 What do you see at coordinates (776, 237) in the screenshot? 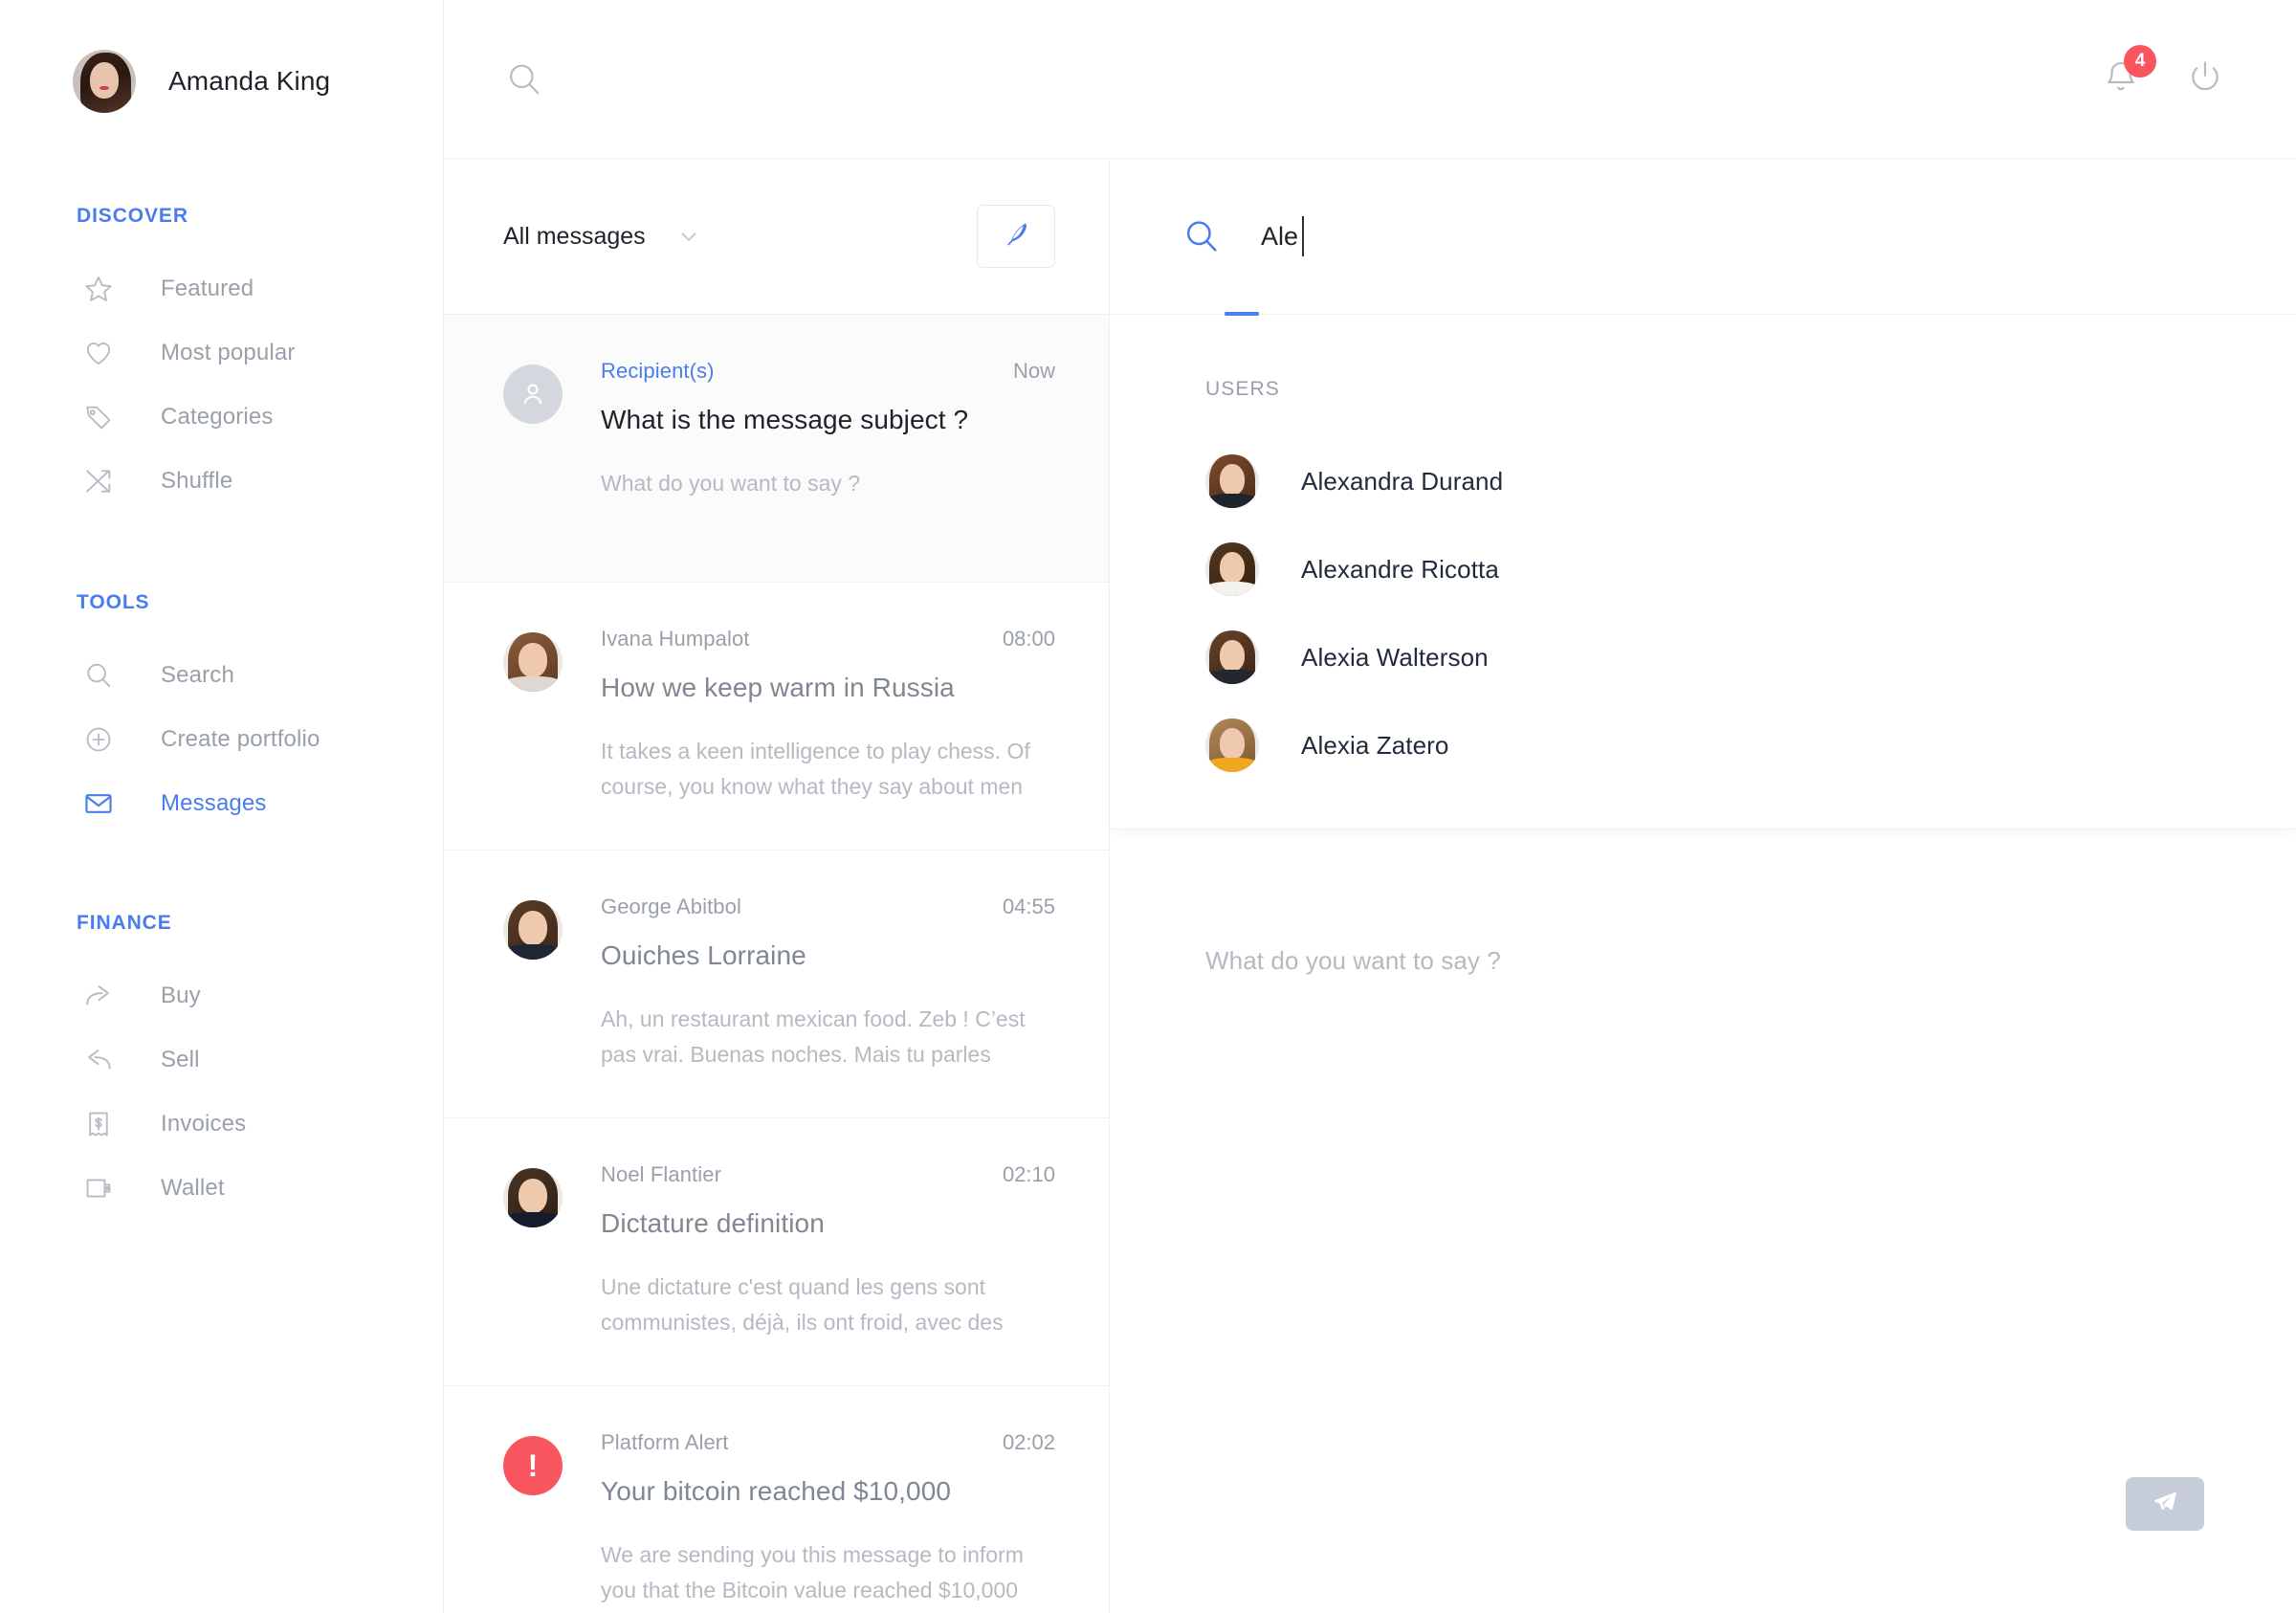
I see `message-list-header: All messages` at bounding box center [776, 237].